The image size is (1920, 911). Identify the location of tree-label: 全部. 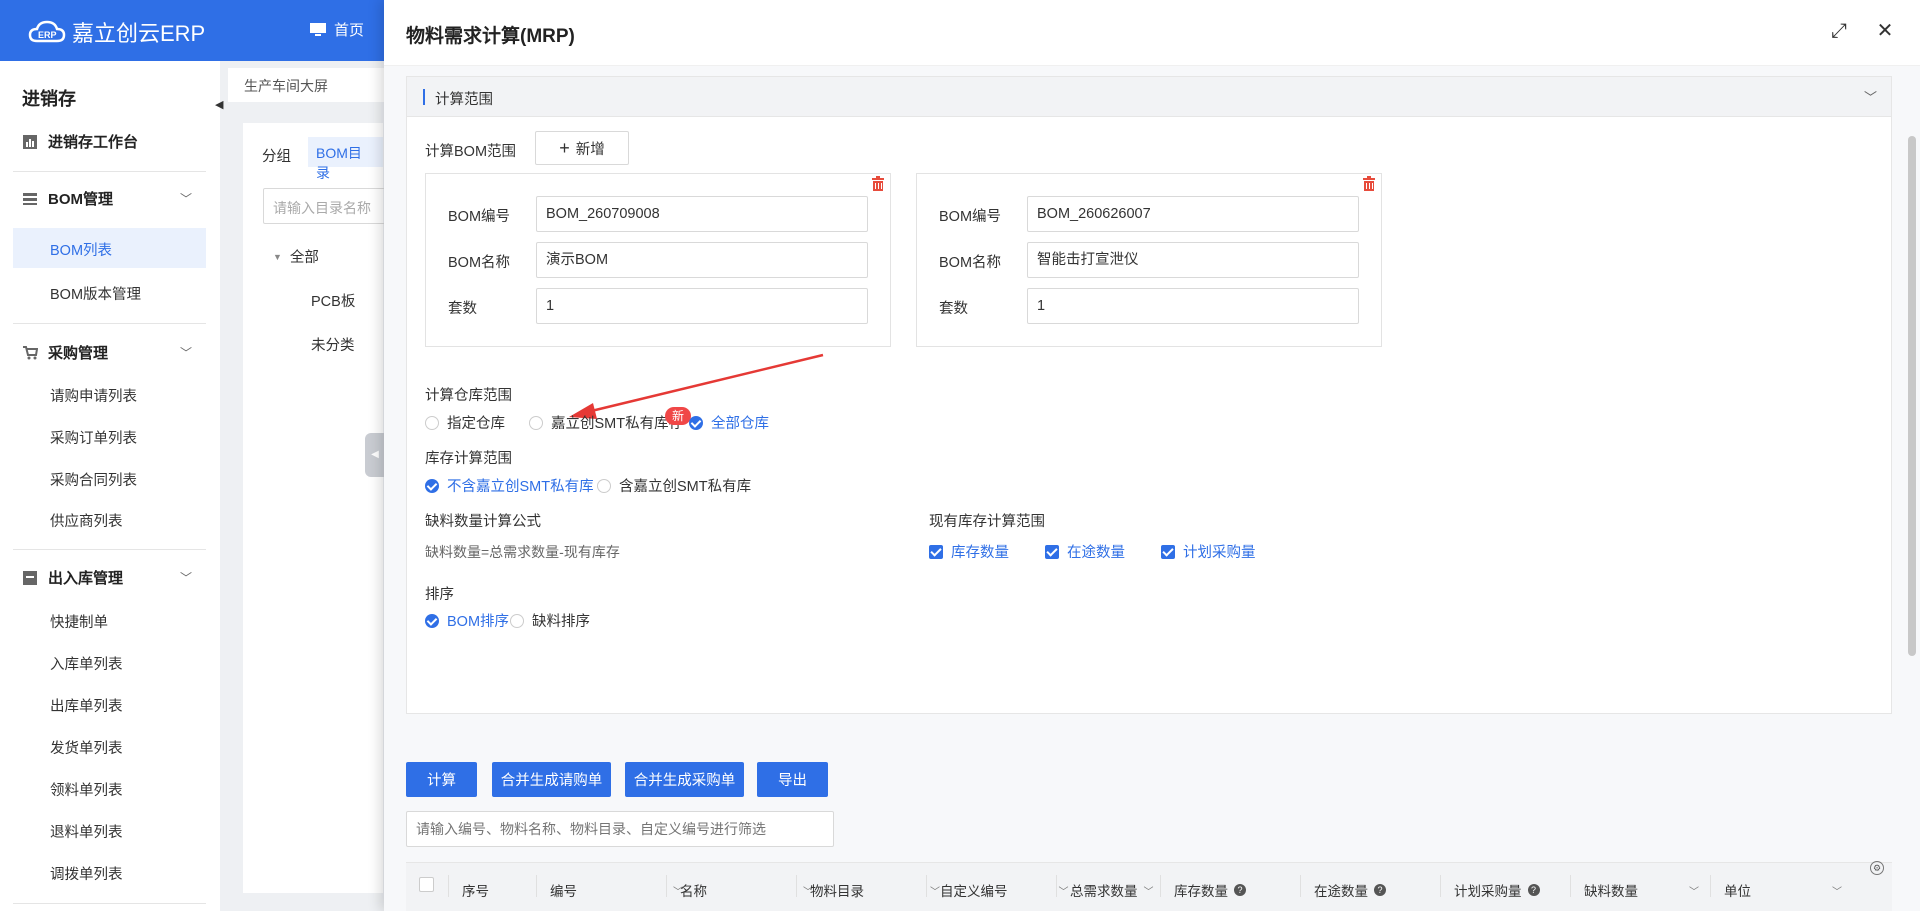
(304, 258).